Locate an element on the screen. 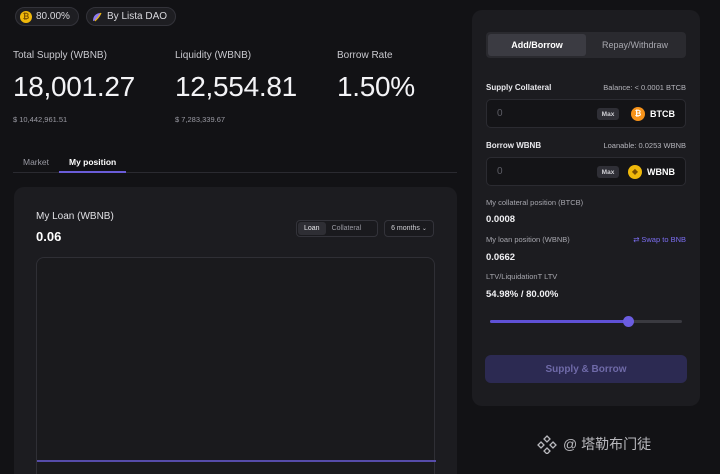 The width and height of the screenshot is (720, 474). collateral-position-label: My collateral position (BTCB) is located at coordinates (535, 202).